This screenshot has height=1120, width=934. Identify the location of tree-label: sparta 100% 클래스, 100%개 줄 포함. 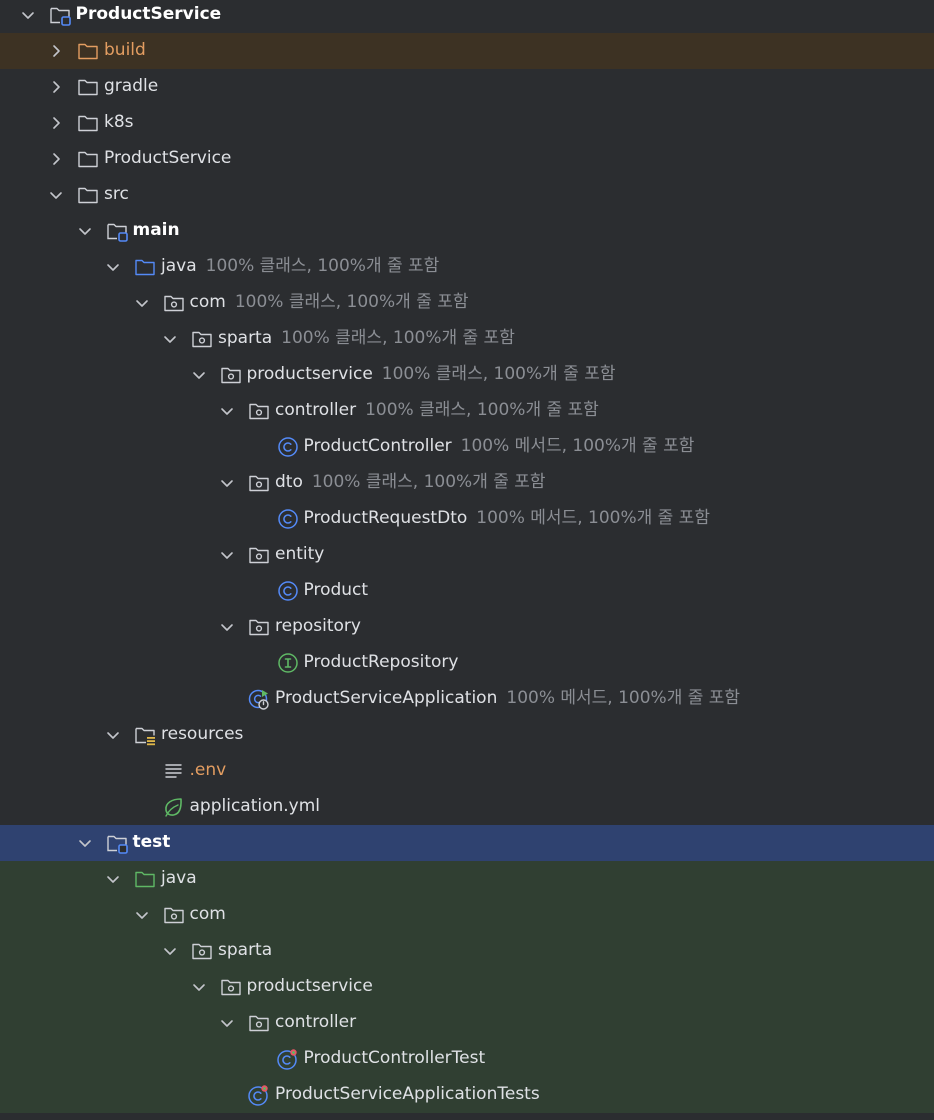
(366, 338).